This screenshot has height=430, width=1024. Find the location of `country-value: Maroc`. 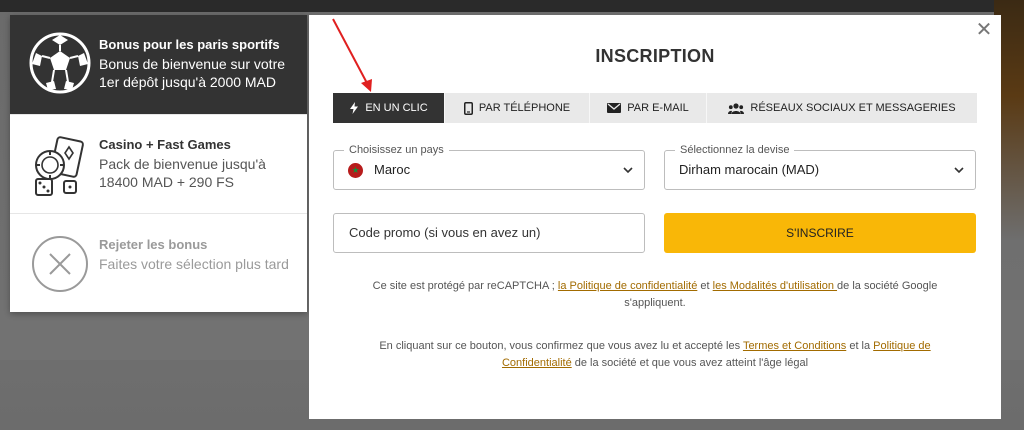

country-value: Maroc is located at coordinates (392, 169).